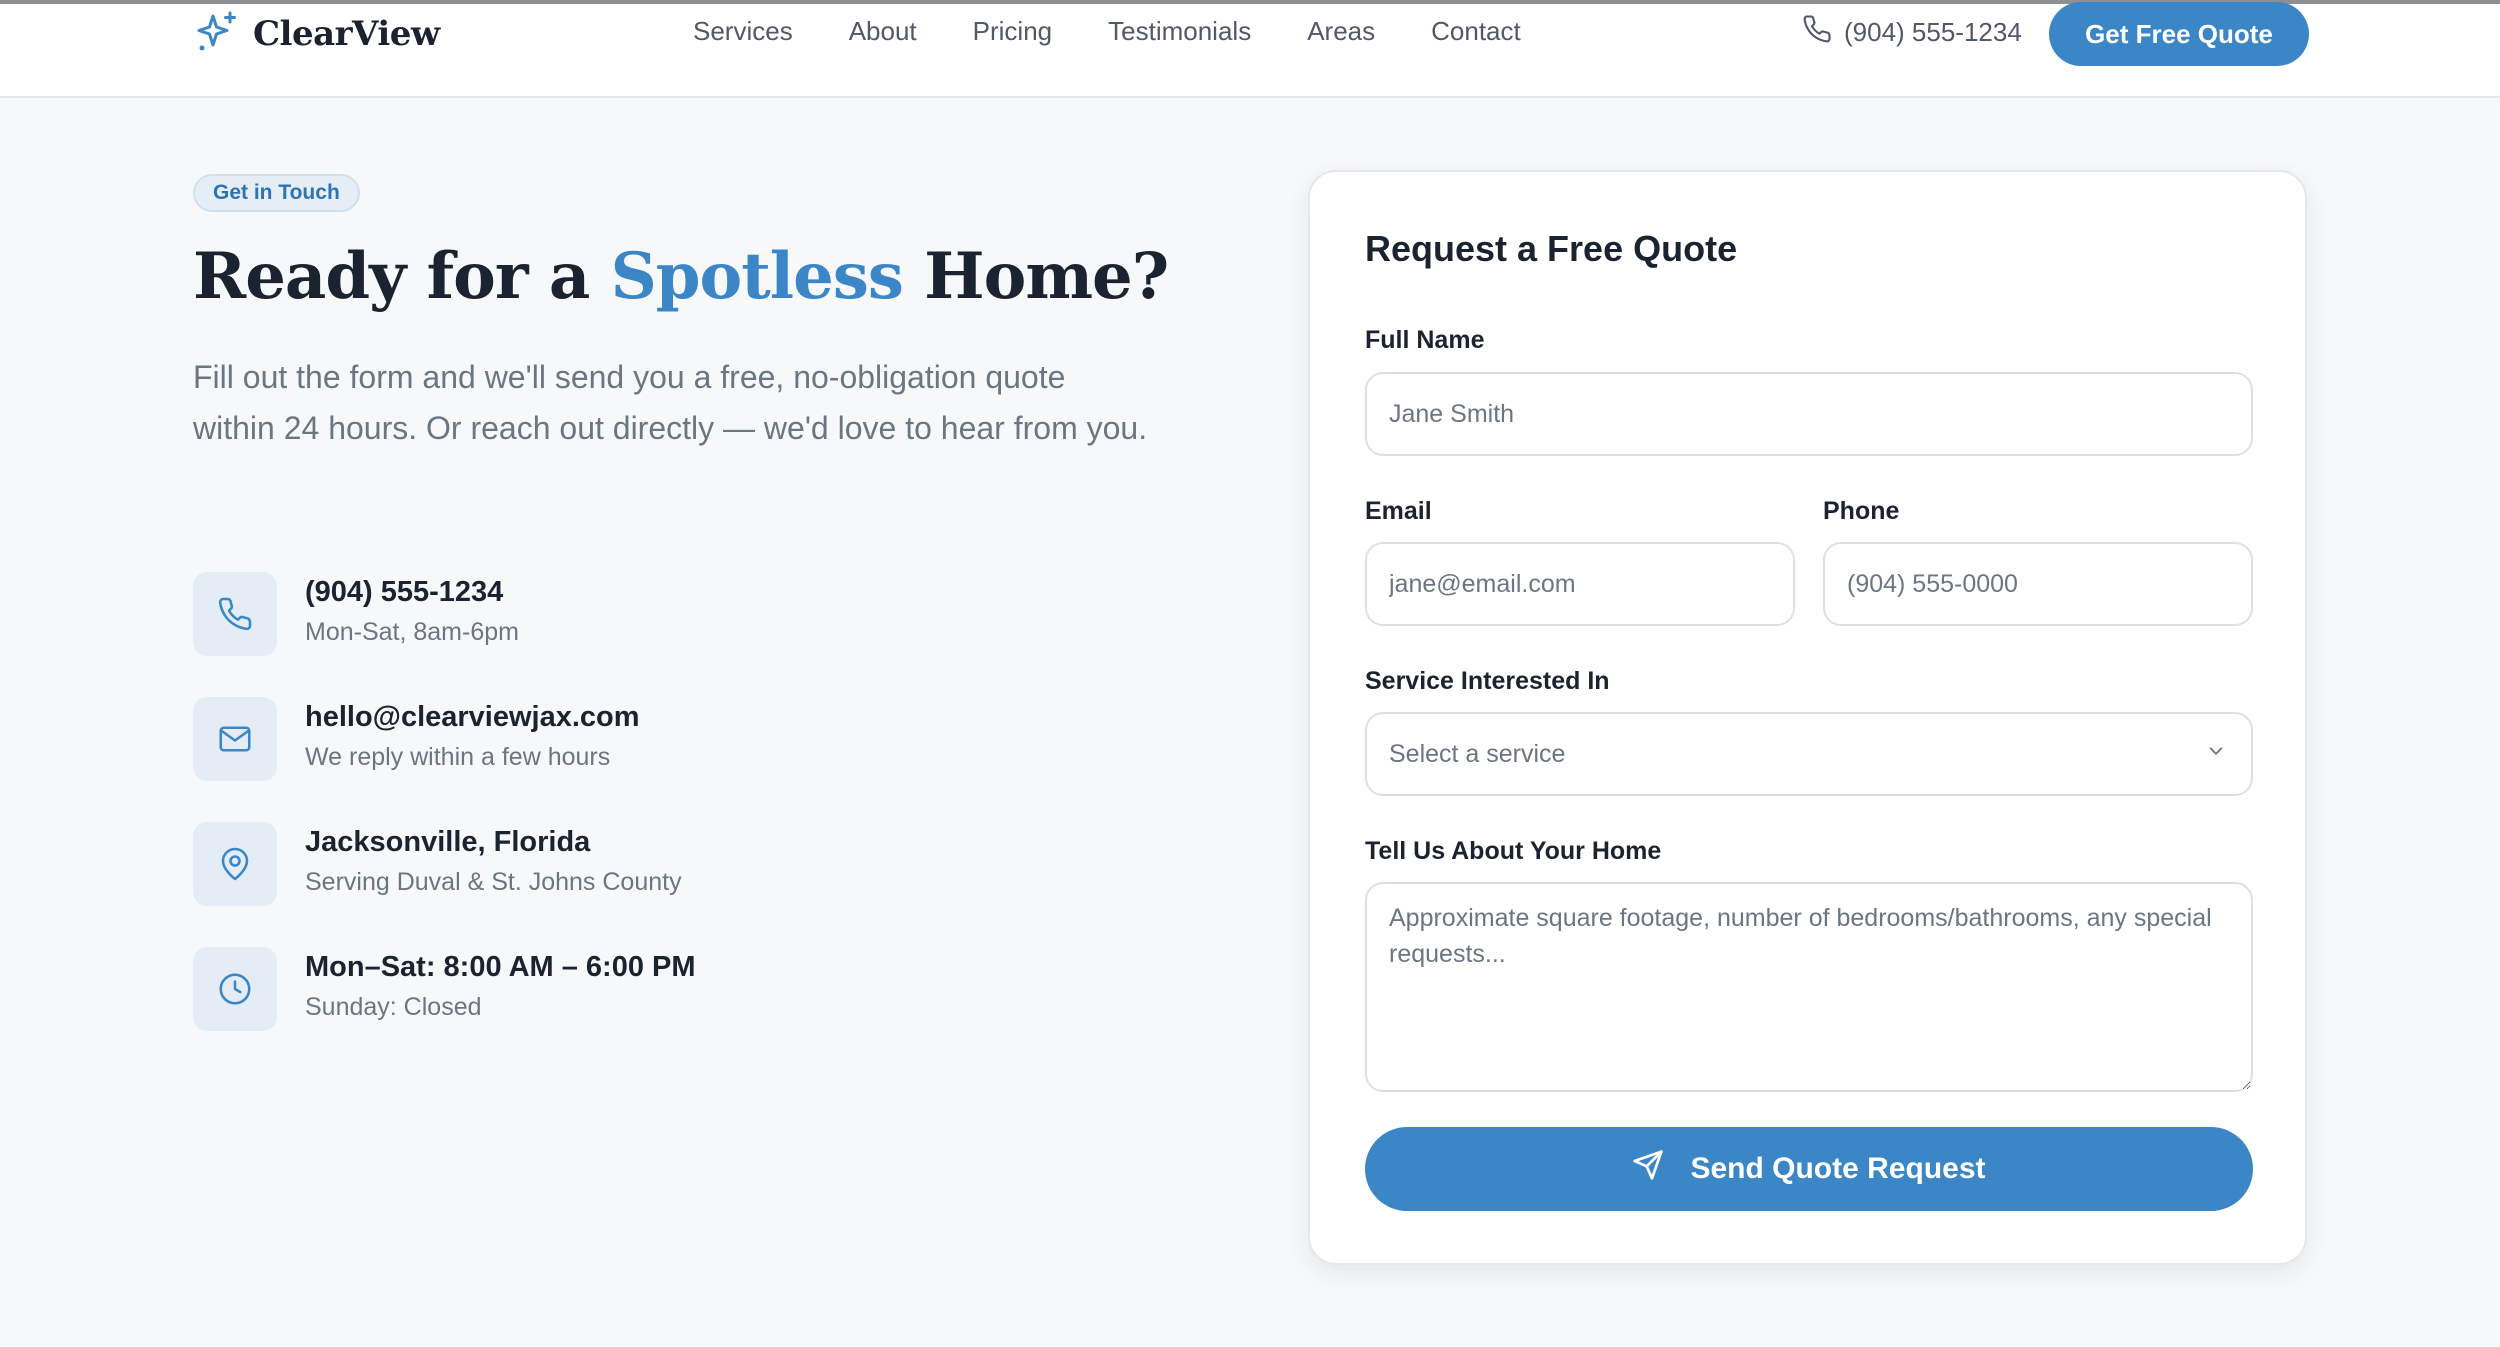  Describe the element at coordinates (1648, 1169) in the screenshot. I see `send-icon` at that location.